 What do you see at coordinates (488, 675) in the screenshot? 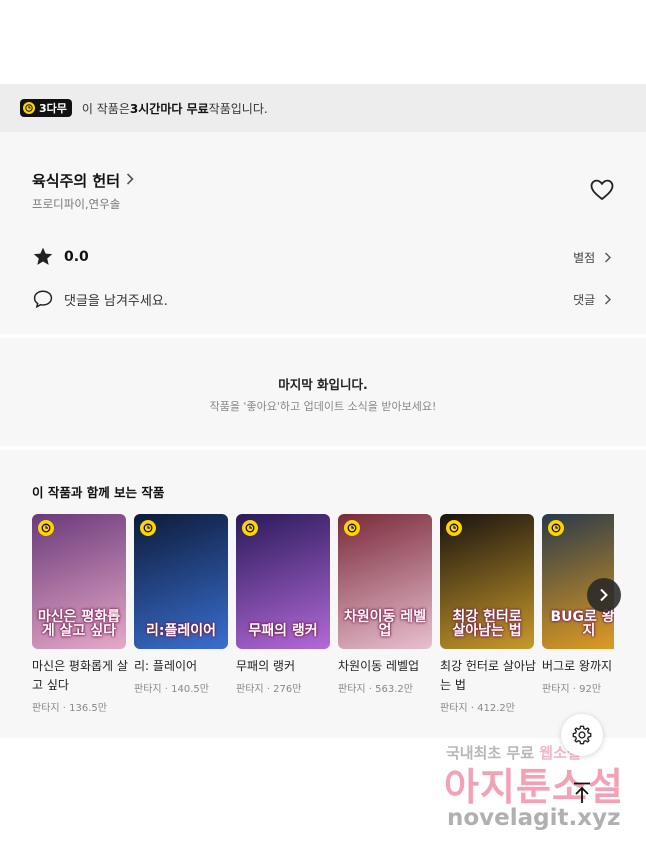
I see `card-title: 최강 헌터로 살아남는 법` at bounding box center [488, 675].